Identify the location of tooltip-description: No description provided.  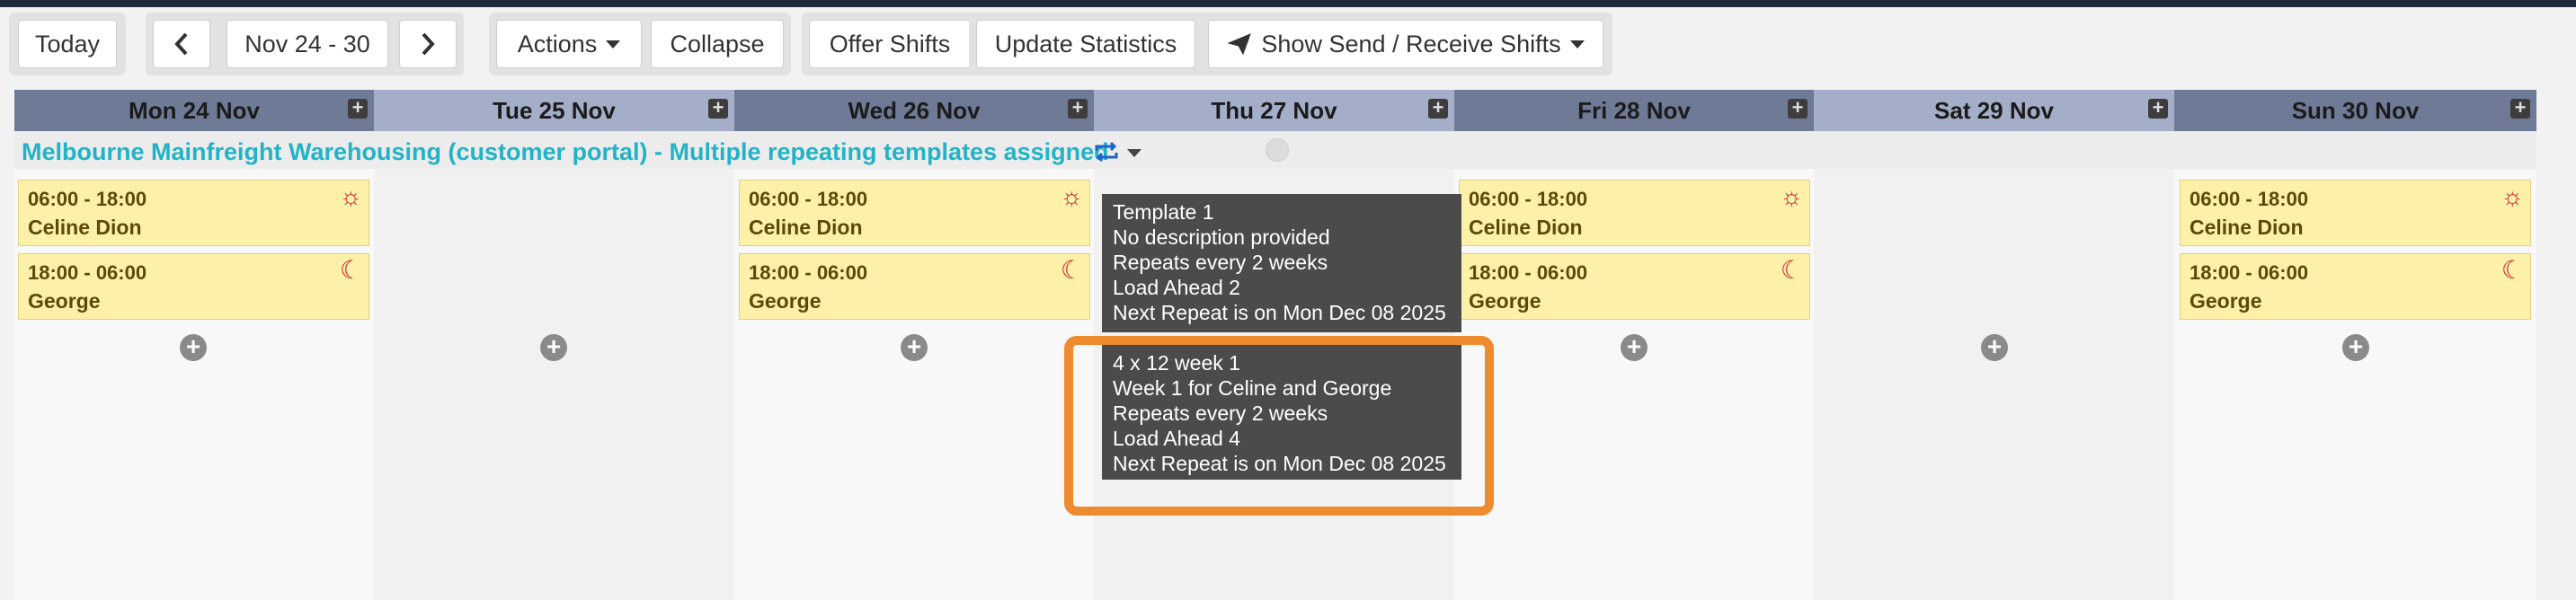
(1221, 237).